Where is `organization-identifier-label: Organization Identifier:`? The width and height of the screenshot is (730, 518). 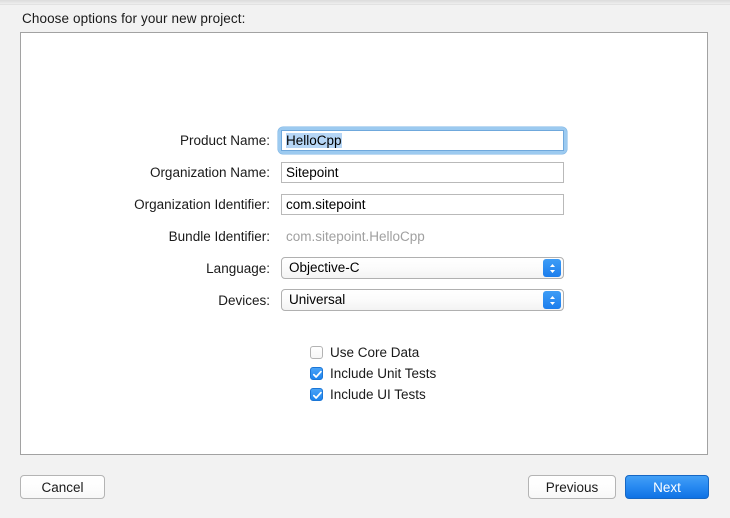 organization-identifier-label: Organization Identifier: is located at coordinates (202, 204).